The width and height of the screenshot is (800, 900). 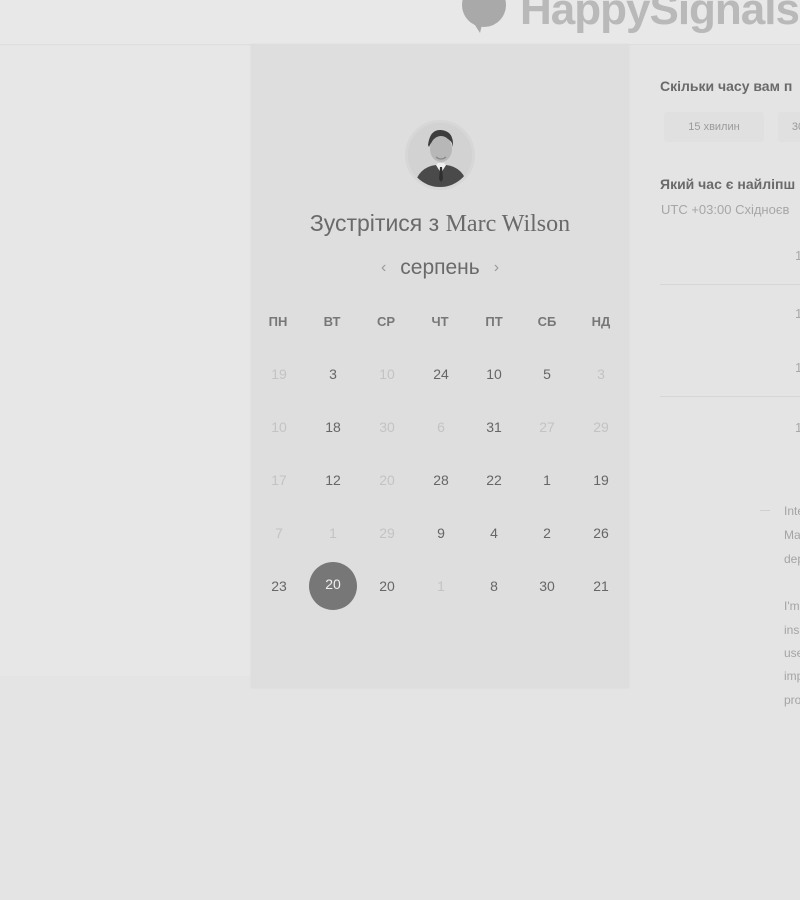 What do you see at coordinates (440, 155) in the screenshot?
I see `host-avatar` at bounding box center [440, 155].